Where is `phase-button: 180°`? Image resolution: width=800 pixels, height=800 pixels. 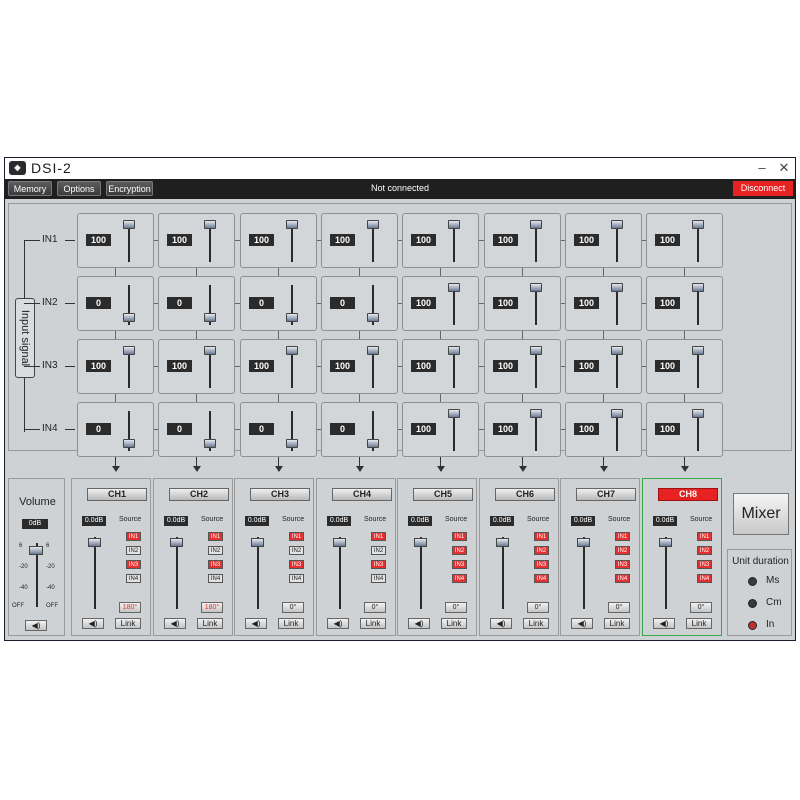 phase-button: 180° is located at coordinates (130, 607).